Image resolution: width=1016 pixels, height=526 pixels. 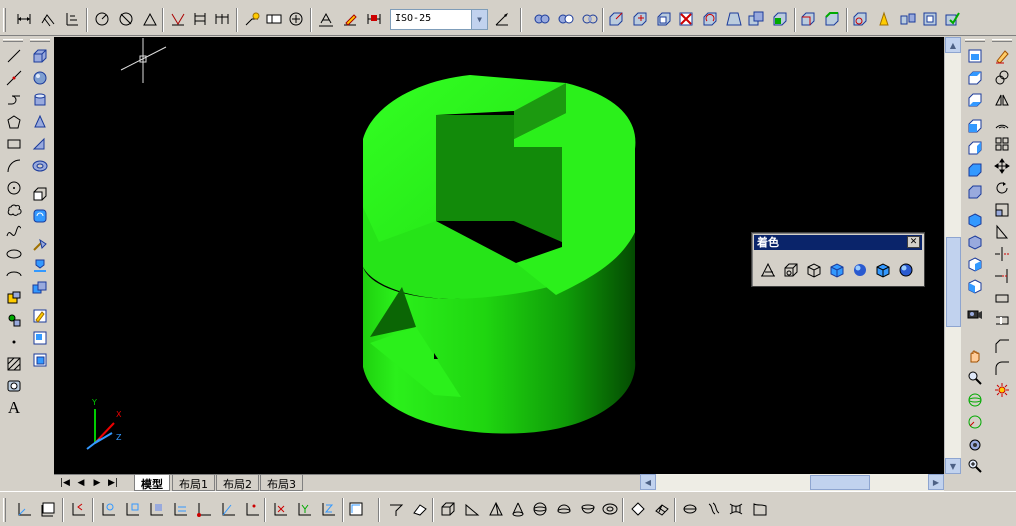 What do you see at coordinates (1002, 210) in the screenshot?
I see `scale-icon` at bounding box center [1002, 210].